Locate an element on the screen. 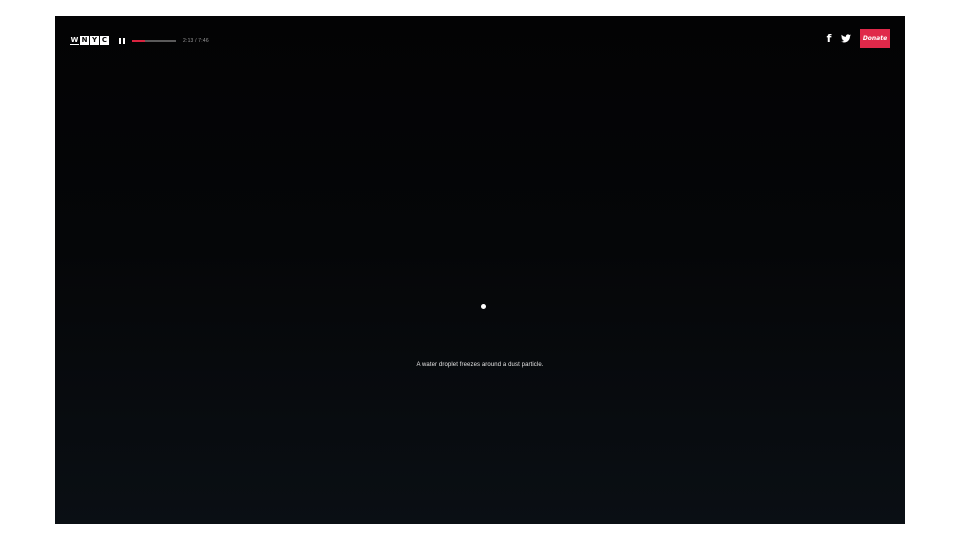  header-bar: W N Y C 2:13 / 7:46 f Donate is located at coordinates (480, 40).